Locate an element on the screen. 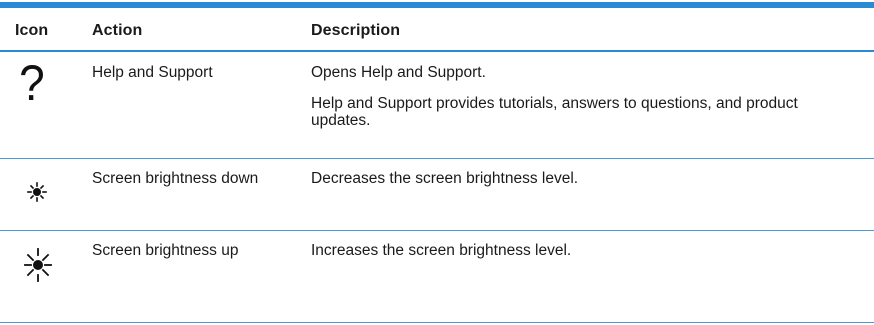  description-text: Decreases the screen brightness level. is located at coordinates (445, 178).